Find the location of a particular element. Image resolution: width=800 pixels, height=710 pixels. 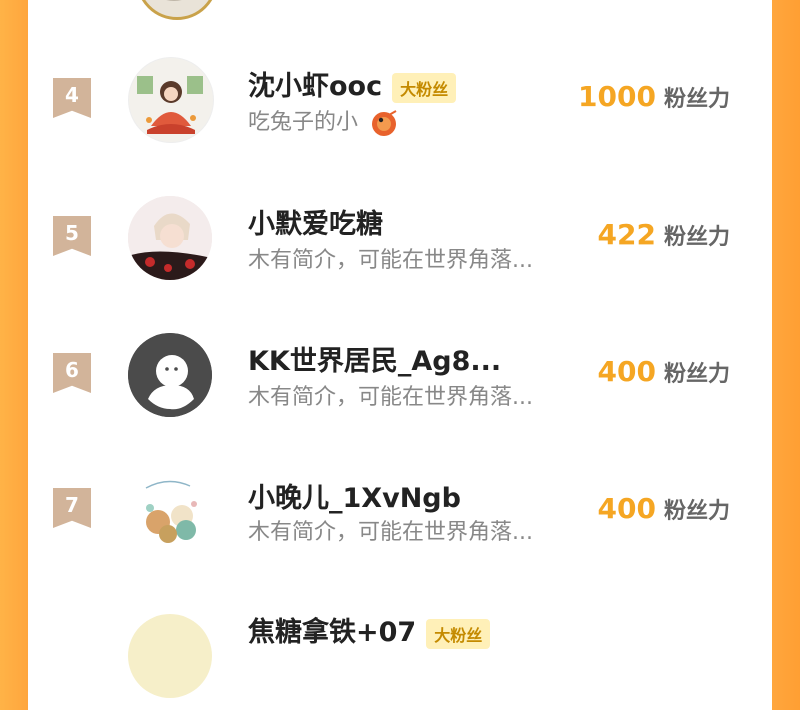

rank-badge: 5 is located at coordinates (72, 236).